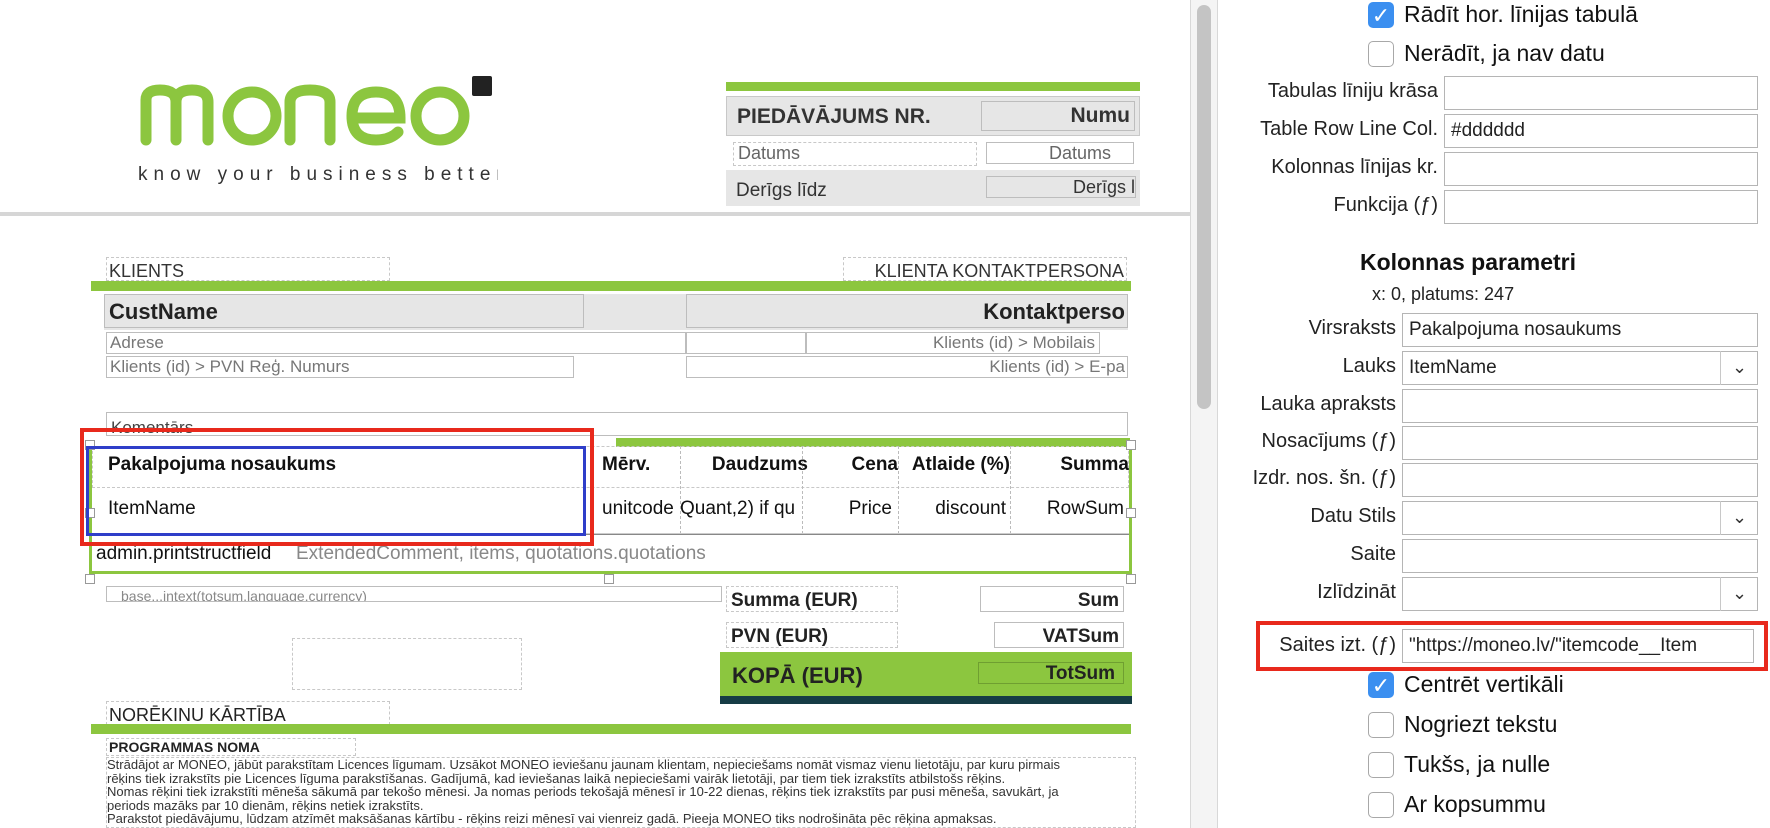 This screenshot has width=1770, height=828. Describe the element at coordinates (1512, 646) in the screenshot. I see `link-expr-highlight-red` at that location.